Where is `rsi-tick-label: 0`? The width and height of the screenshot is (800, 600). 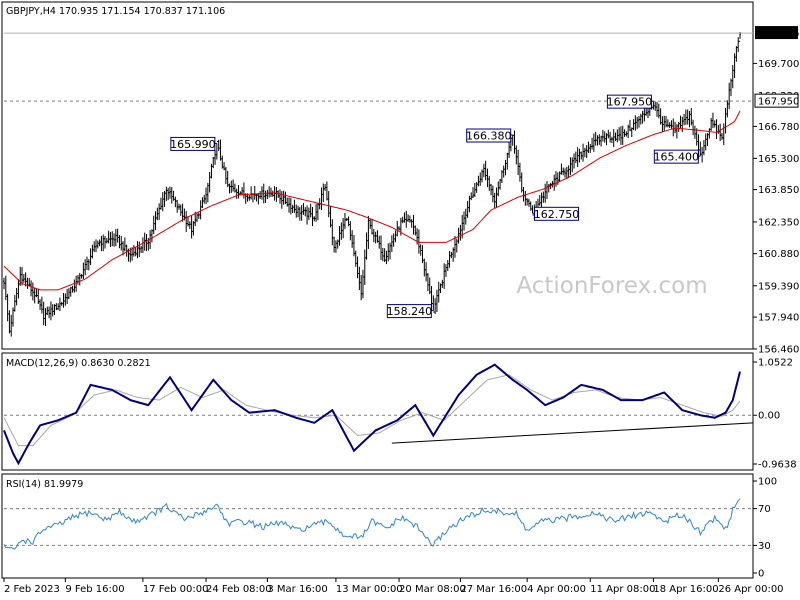 rsi-tick-label: 0 is located at coordinates (761, 574).